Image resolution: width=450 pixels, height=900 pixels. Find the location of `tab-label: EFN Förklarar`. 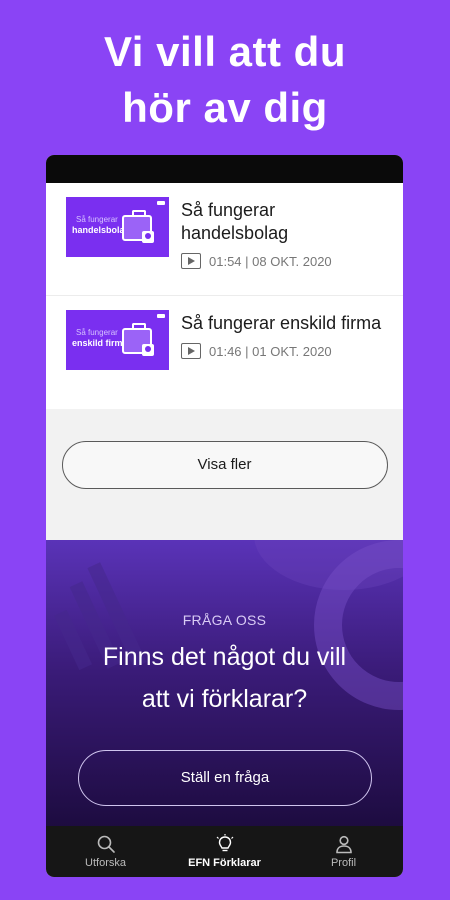

tab-label: EFN Förklarar is located at coordinates (224, 863).